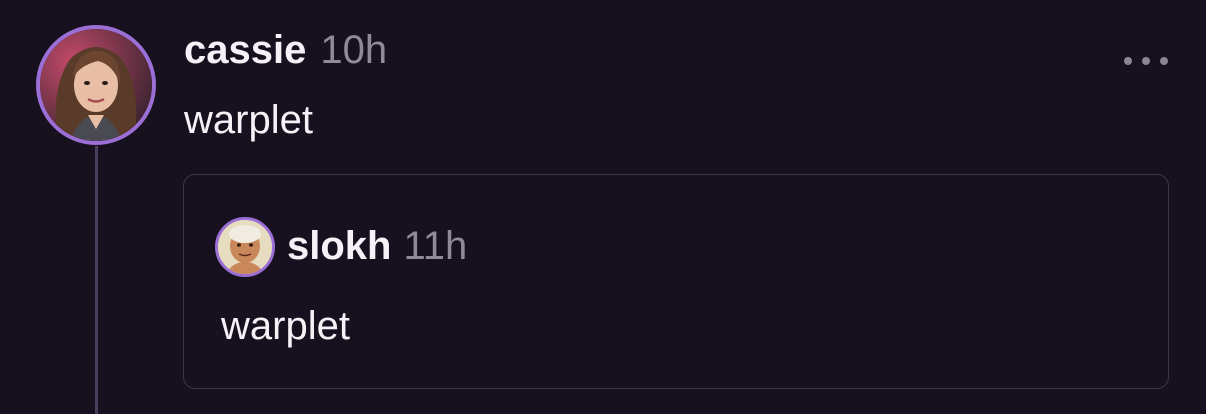  I want to click on quoted-author-avatar, so click(245, 247).